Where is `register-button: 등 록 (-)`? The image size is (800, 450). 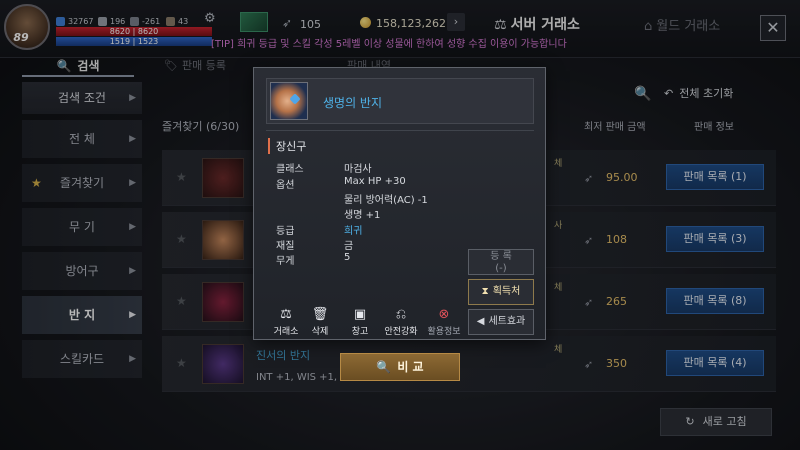 register-button: 등 록 (-) is located at coordinates (501, 262).